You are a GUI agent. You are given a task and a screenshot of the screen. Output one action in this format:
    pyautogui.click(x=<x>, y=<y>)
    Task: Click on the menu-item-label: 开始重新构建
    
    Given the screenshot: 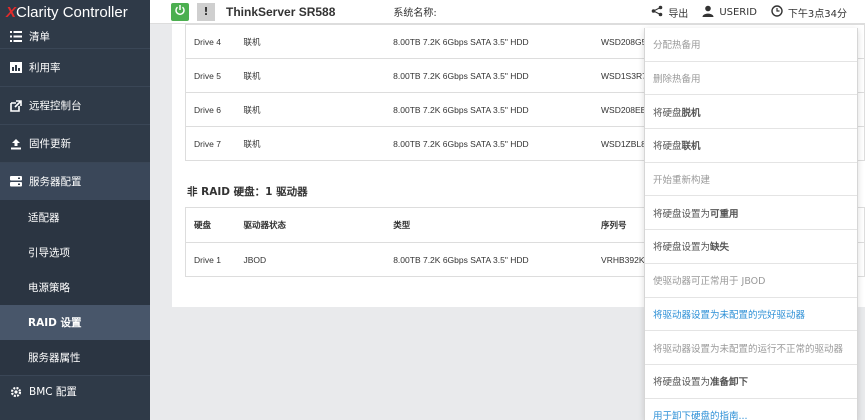 What is the action you would take?
    pyautogui.click(x=682, y=181)
    